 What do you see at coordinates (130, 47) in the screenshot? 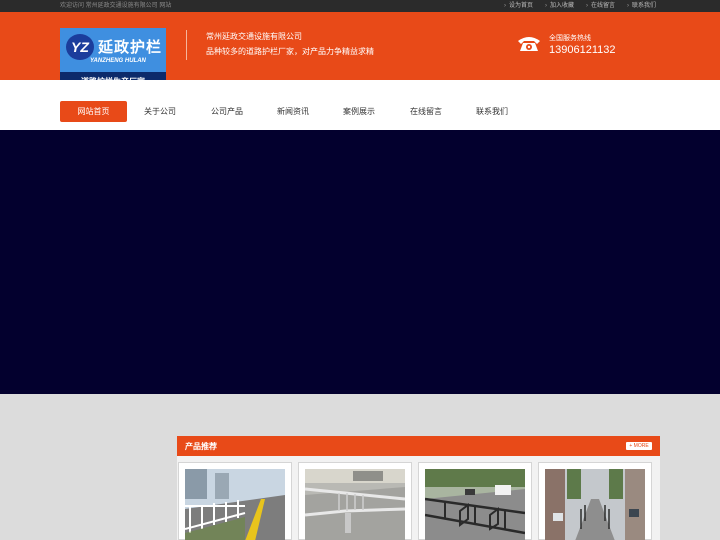
I see `logo-name-cn: 延政护栏` at bounding box center [130, 47].